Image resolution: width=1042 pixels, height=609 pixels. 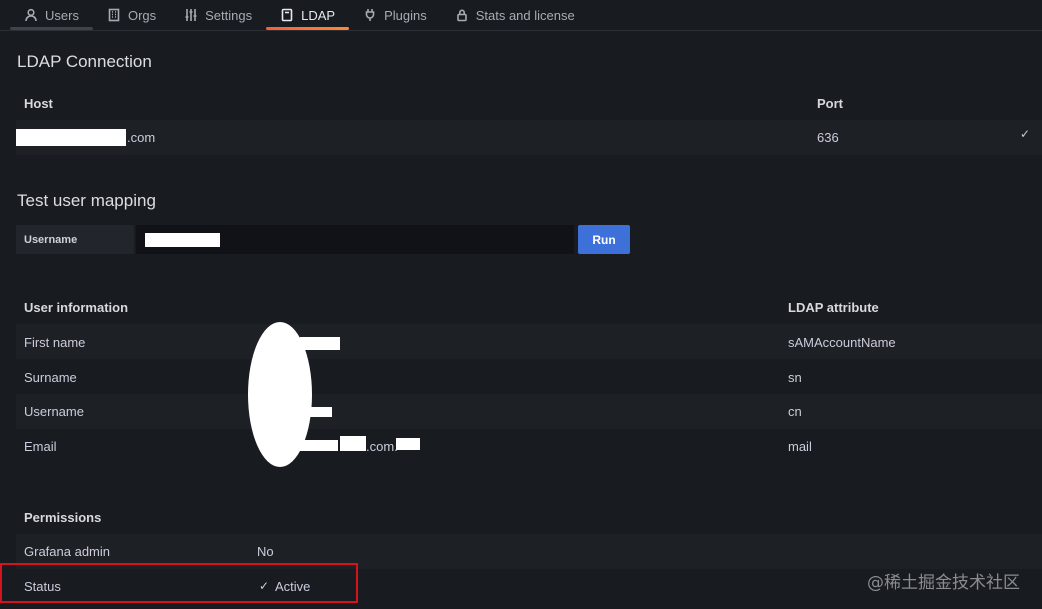 I want to click on test-mapping-title: Test user mapping, so click(x=86, y=200).